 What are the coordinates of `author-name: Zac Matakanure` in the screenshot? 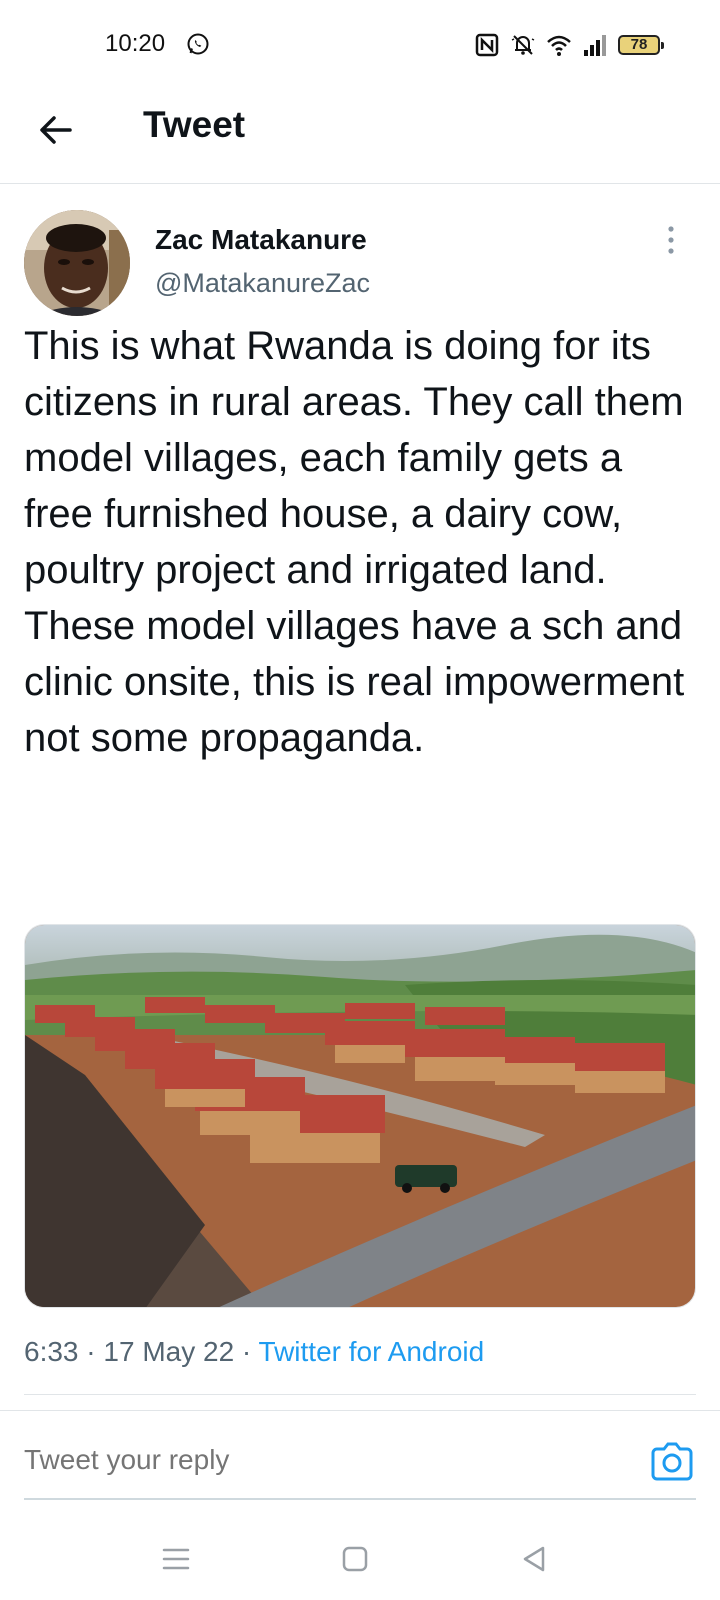 It's located at (261, 240).